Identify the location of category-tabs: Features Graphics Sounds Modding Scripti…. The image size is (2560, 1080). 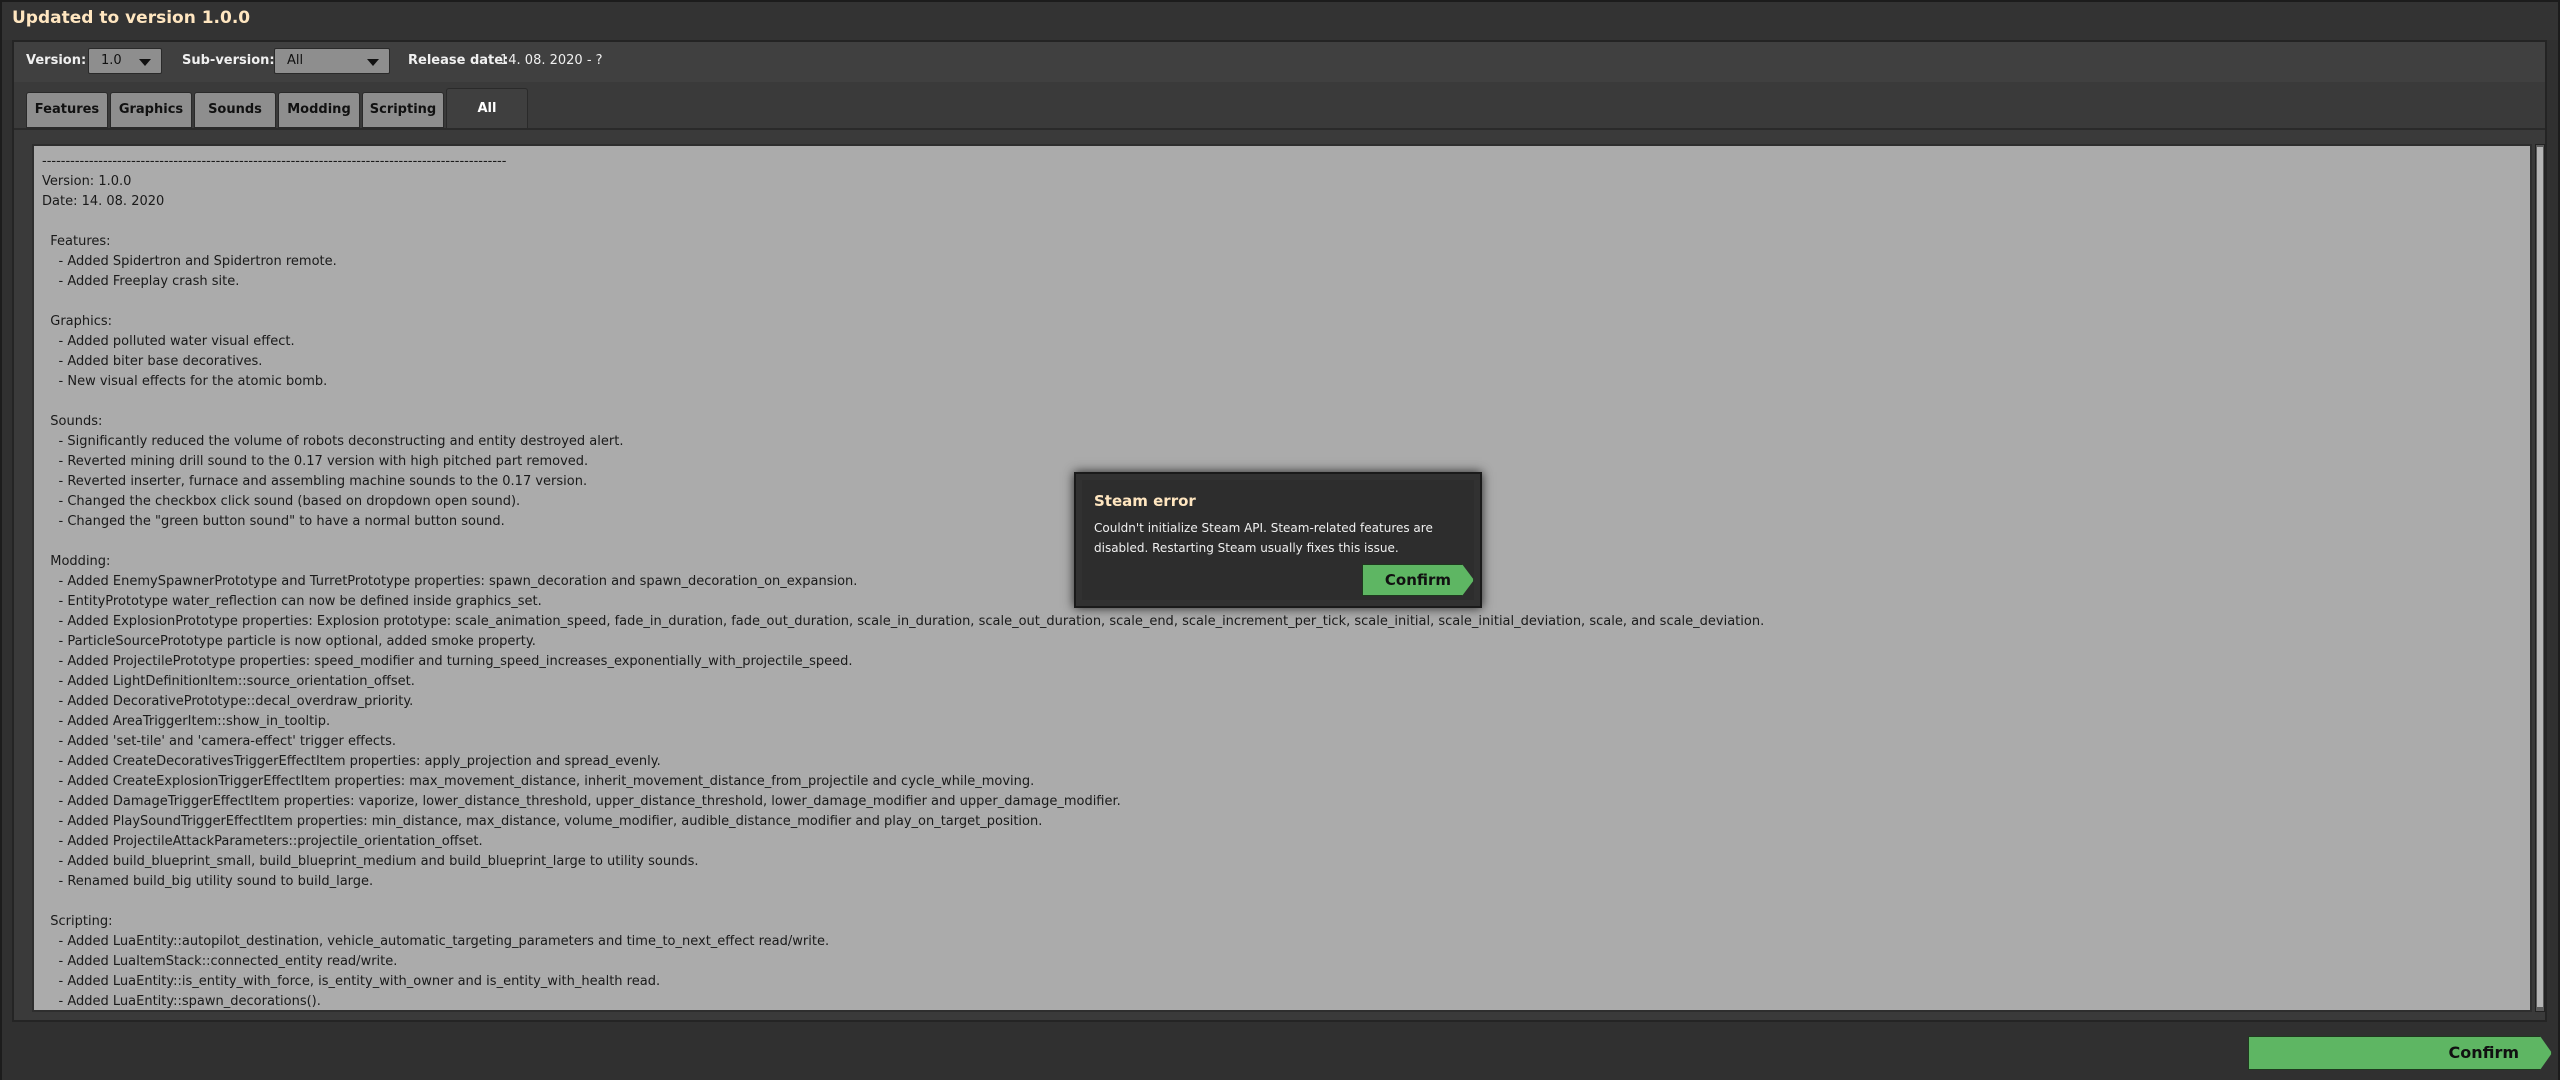
(1279, 108).